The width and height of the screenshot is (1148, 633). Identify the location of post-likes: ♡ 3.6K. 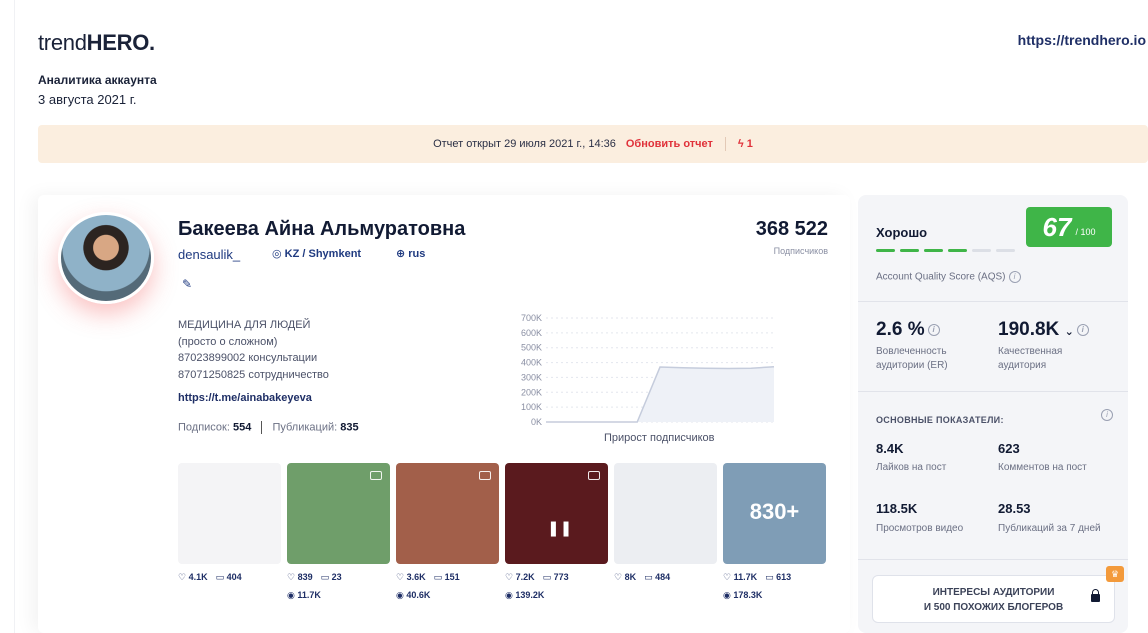
(411, 577).